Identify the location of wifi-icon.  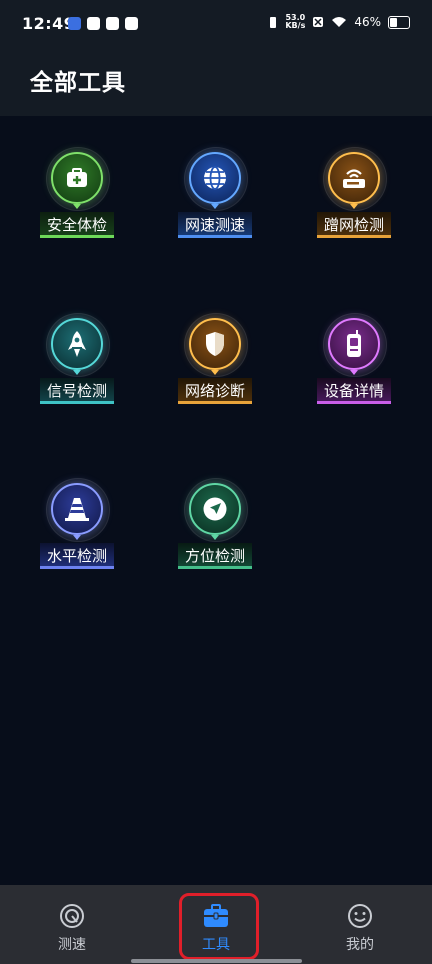
(339, 22).